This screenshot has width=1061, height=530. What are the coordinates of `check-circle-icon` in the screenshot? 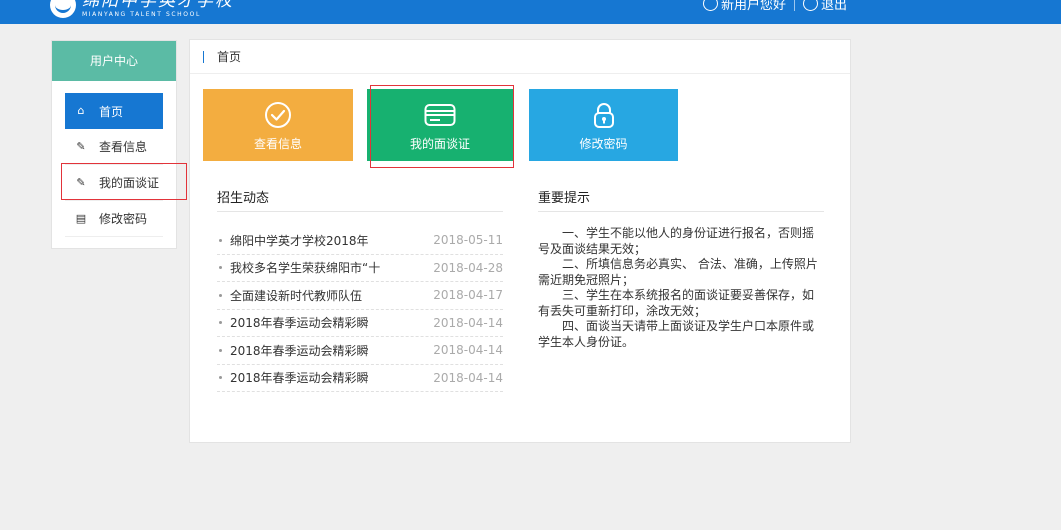 It's located at (278, 115).